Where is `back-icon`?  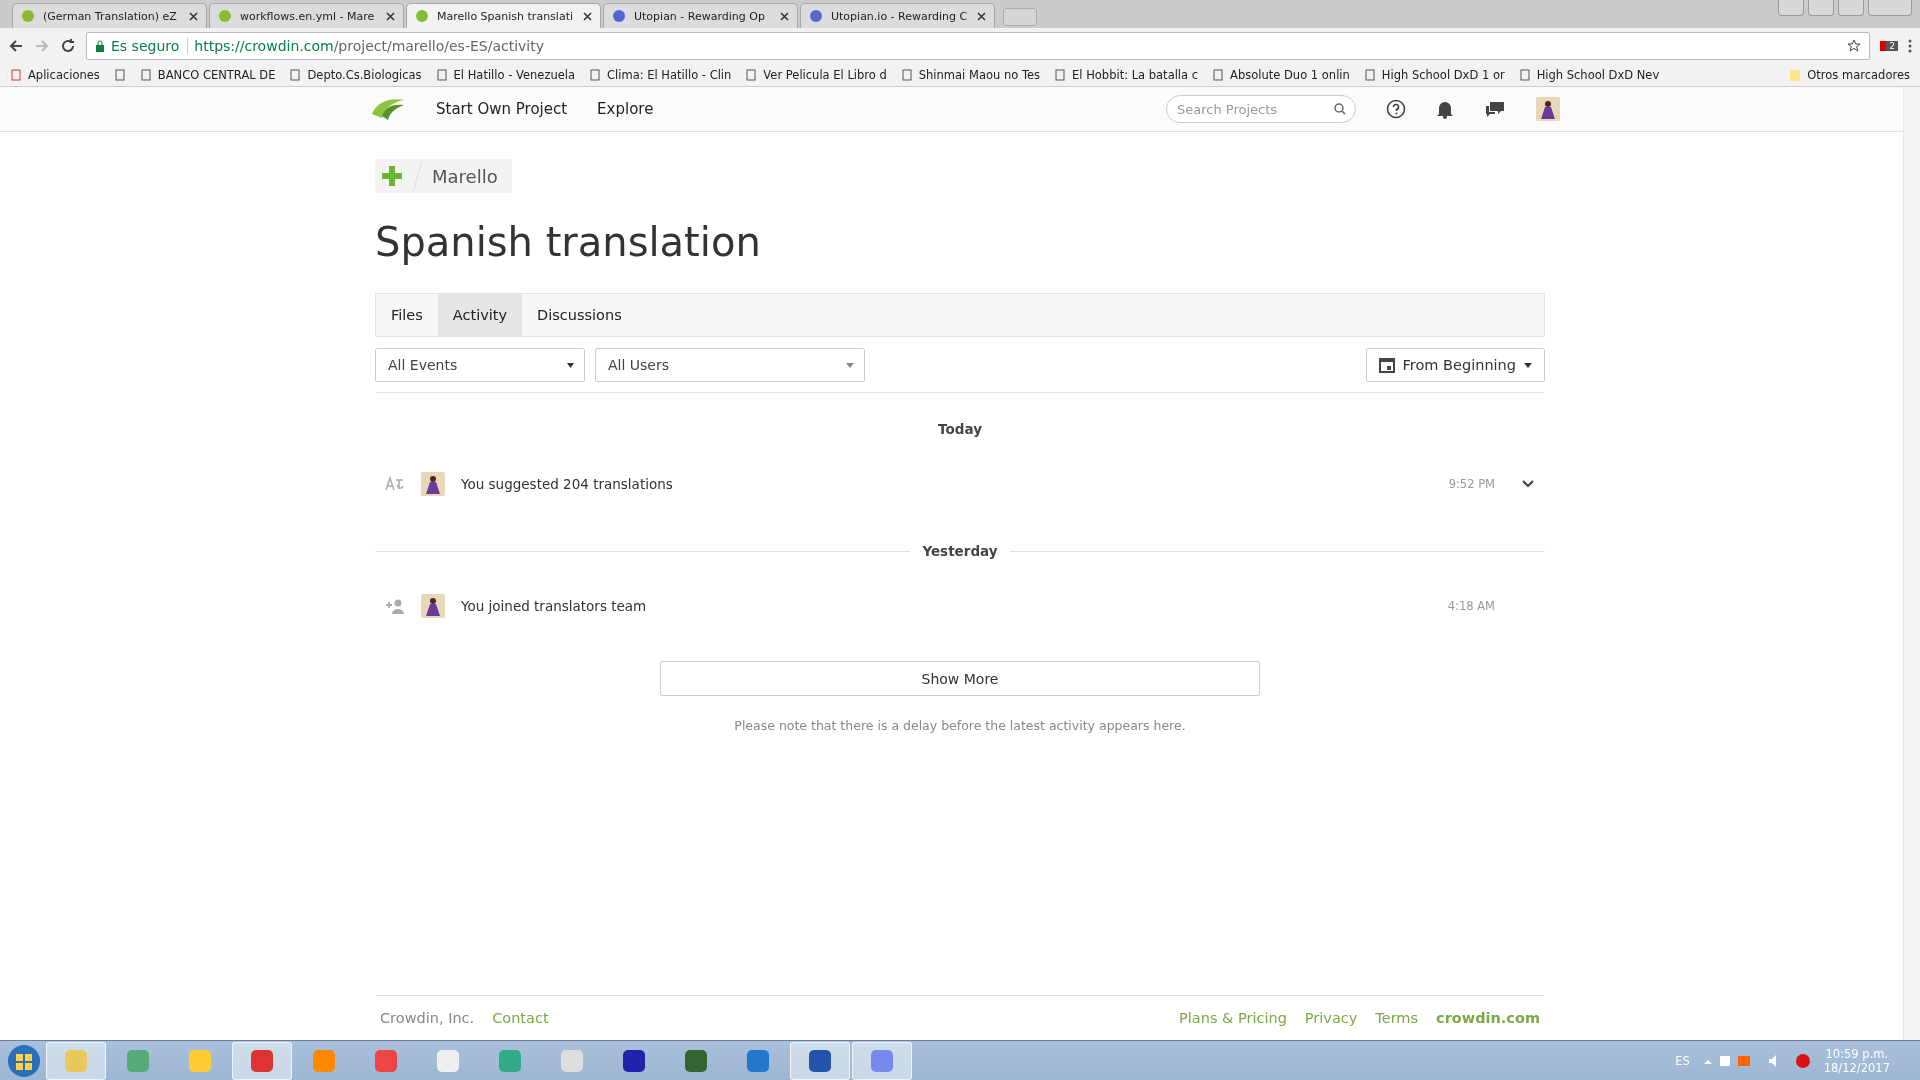 back-icon is located at coordinates (16, 46).